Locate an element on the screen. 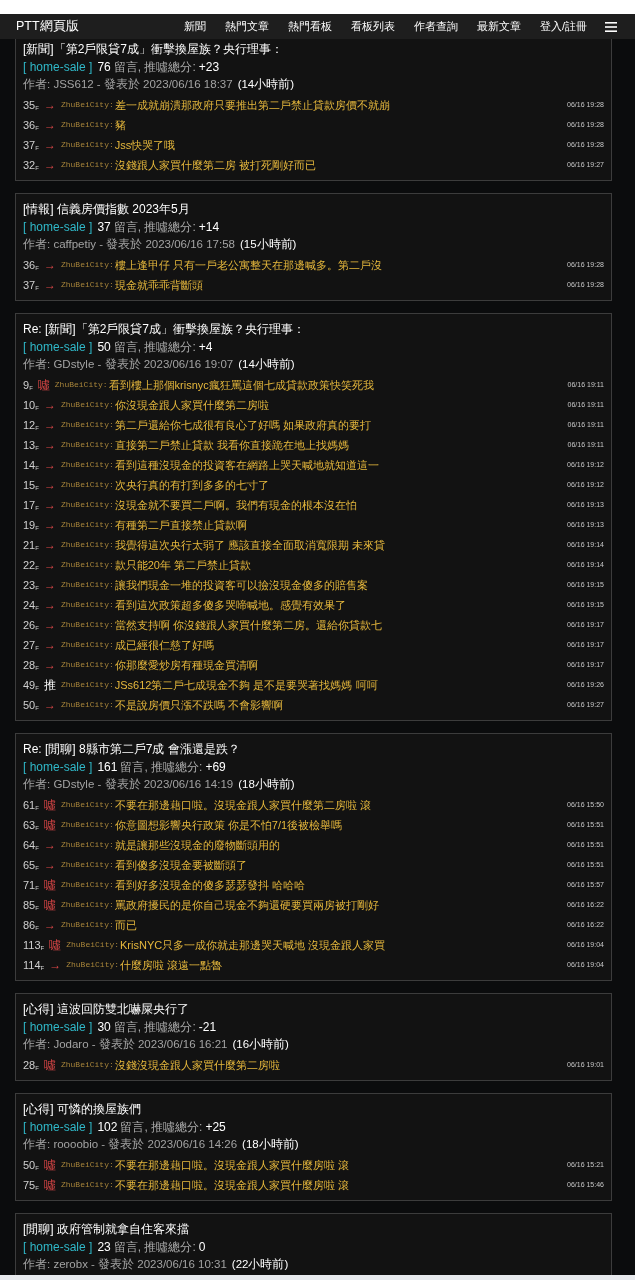 The width and height of the screenshot is (635, 1280). comment-text: 直接第二戶禁止貸款 我看你直接跪在地上找媽媽 is located at coordinates (231, 445).